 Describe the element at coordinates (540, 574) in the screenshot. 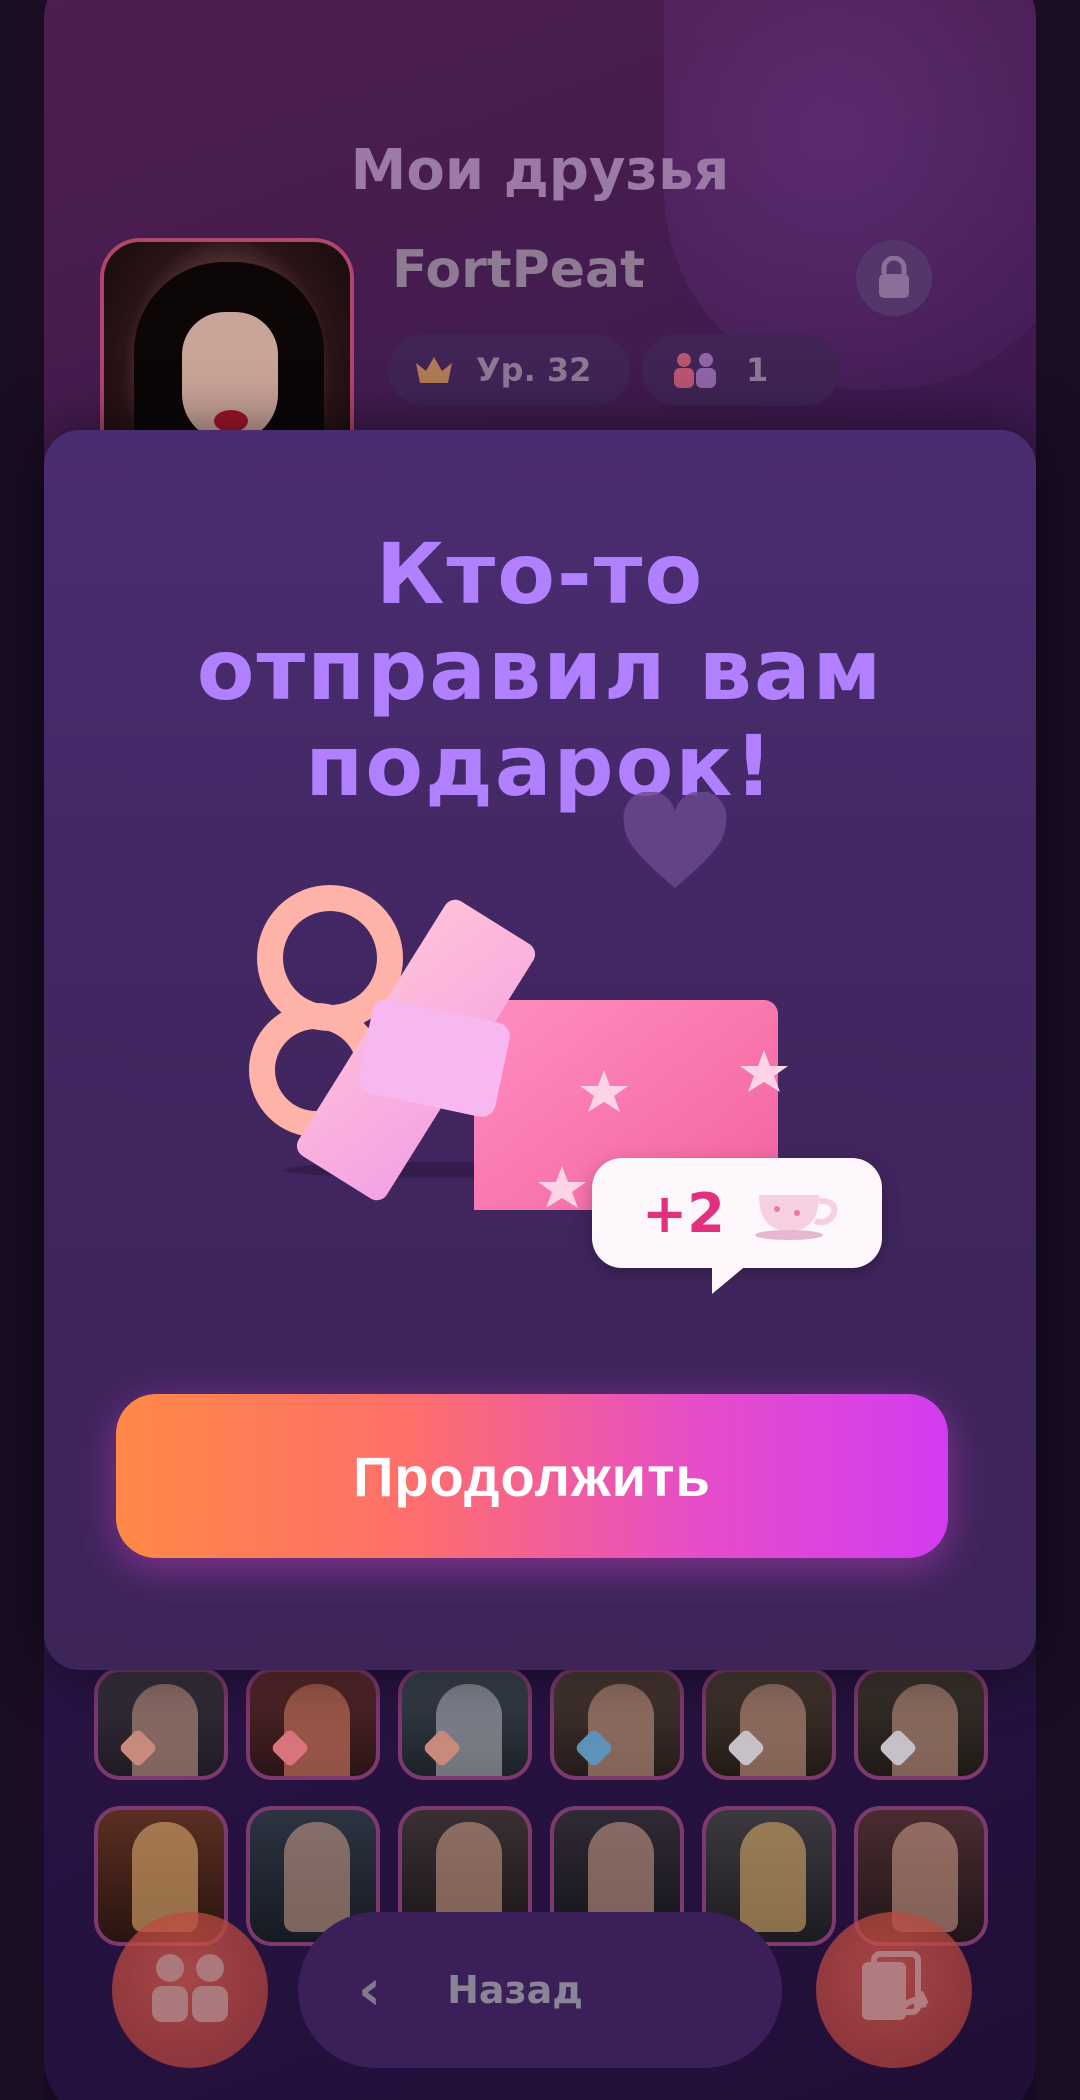

I see `modal-title-line: Кто-то` at that location.